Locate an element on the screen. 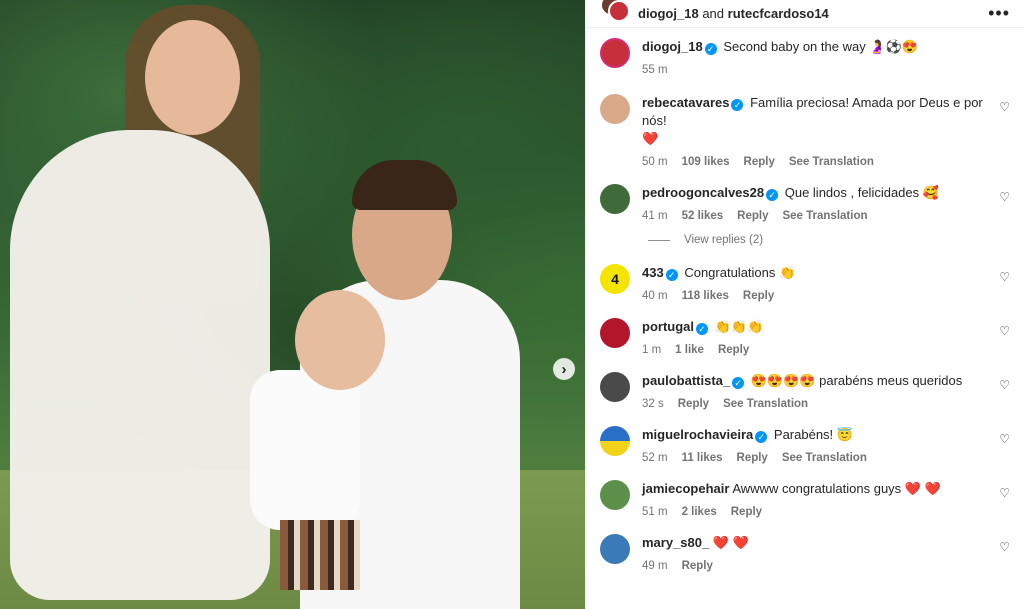 This screenshot has height=609, width=1024. comment-text: ❤️ ❤️ is located at coordinates (730, 542).